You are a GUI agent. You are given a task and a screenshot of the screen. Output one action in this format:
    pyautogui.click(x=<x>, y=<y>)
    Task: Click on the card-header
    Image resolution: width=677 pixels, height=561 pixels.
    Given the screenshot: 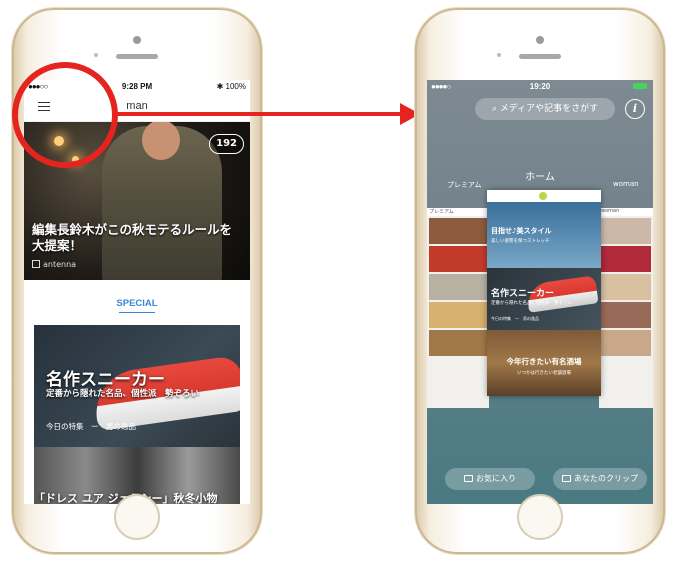 What is the action you would take?
    pyautogui.click(x=544, y=196)
    